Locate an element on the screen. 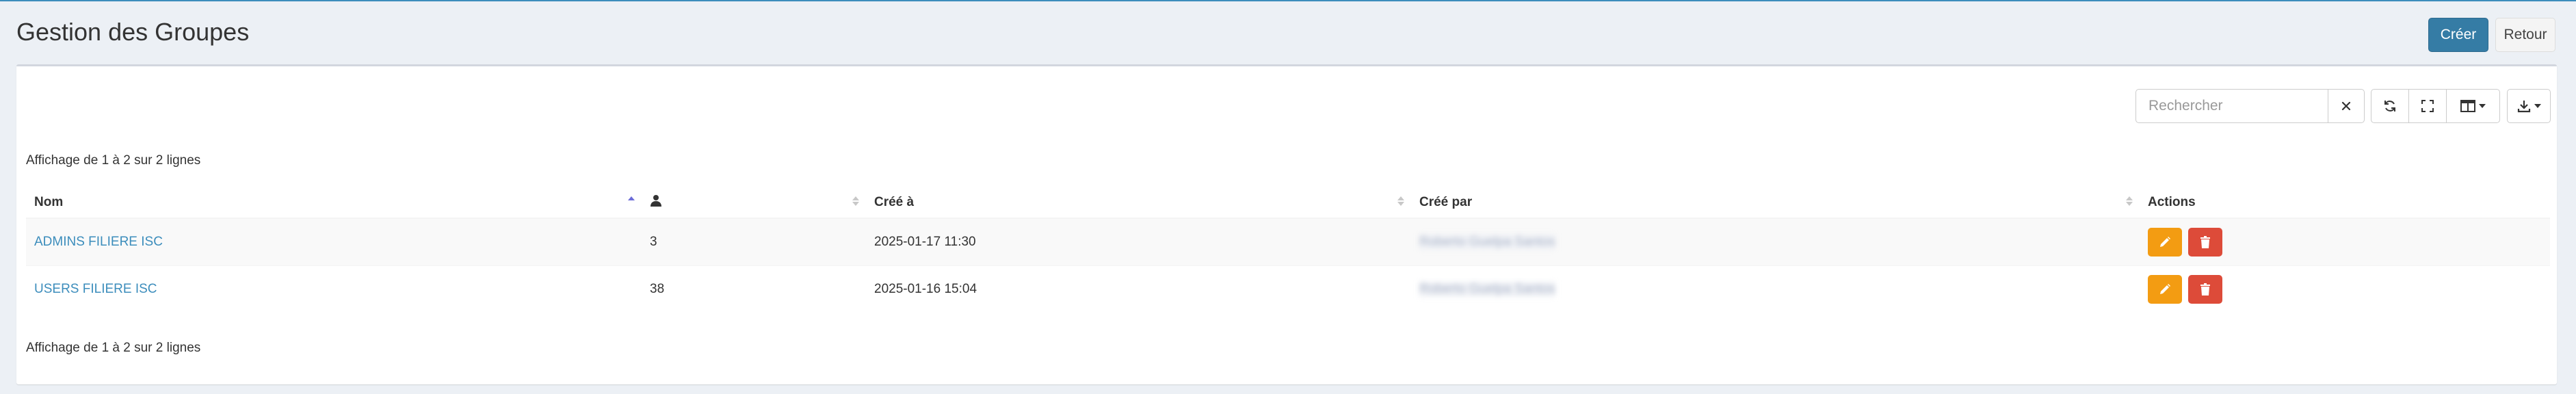  cell-created-at: 2025-01-17 11:30 is located at coordinates (1138, 241).